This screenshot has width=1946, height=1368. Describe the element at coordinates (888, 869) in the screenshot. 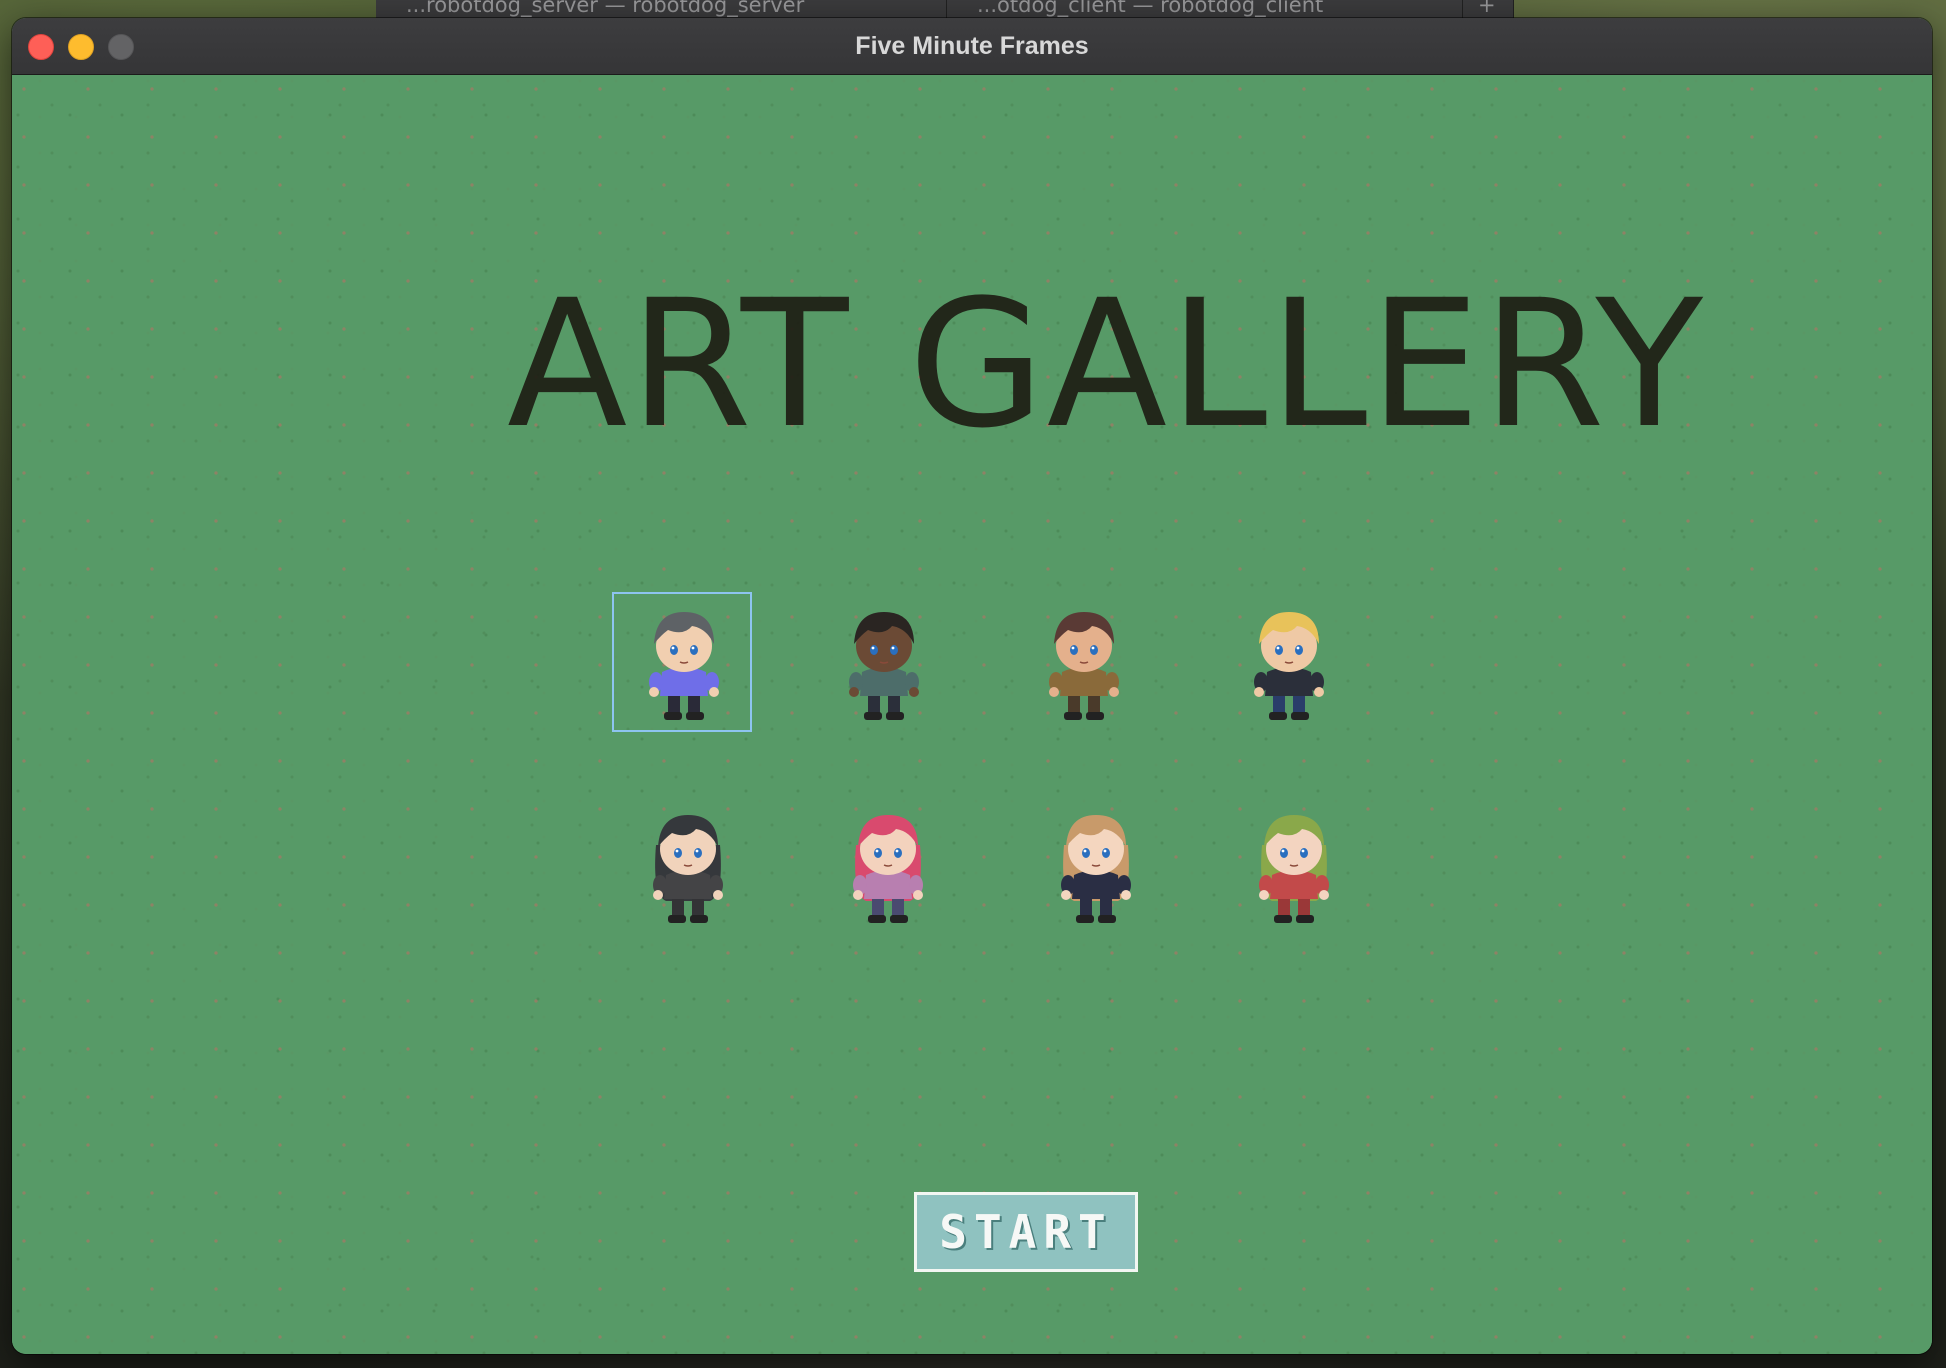

I see `pink-hair-girl-icon` at that location.